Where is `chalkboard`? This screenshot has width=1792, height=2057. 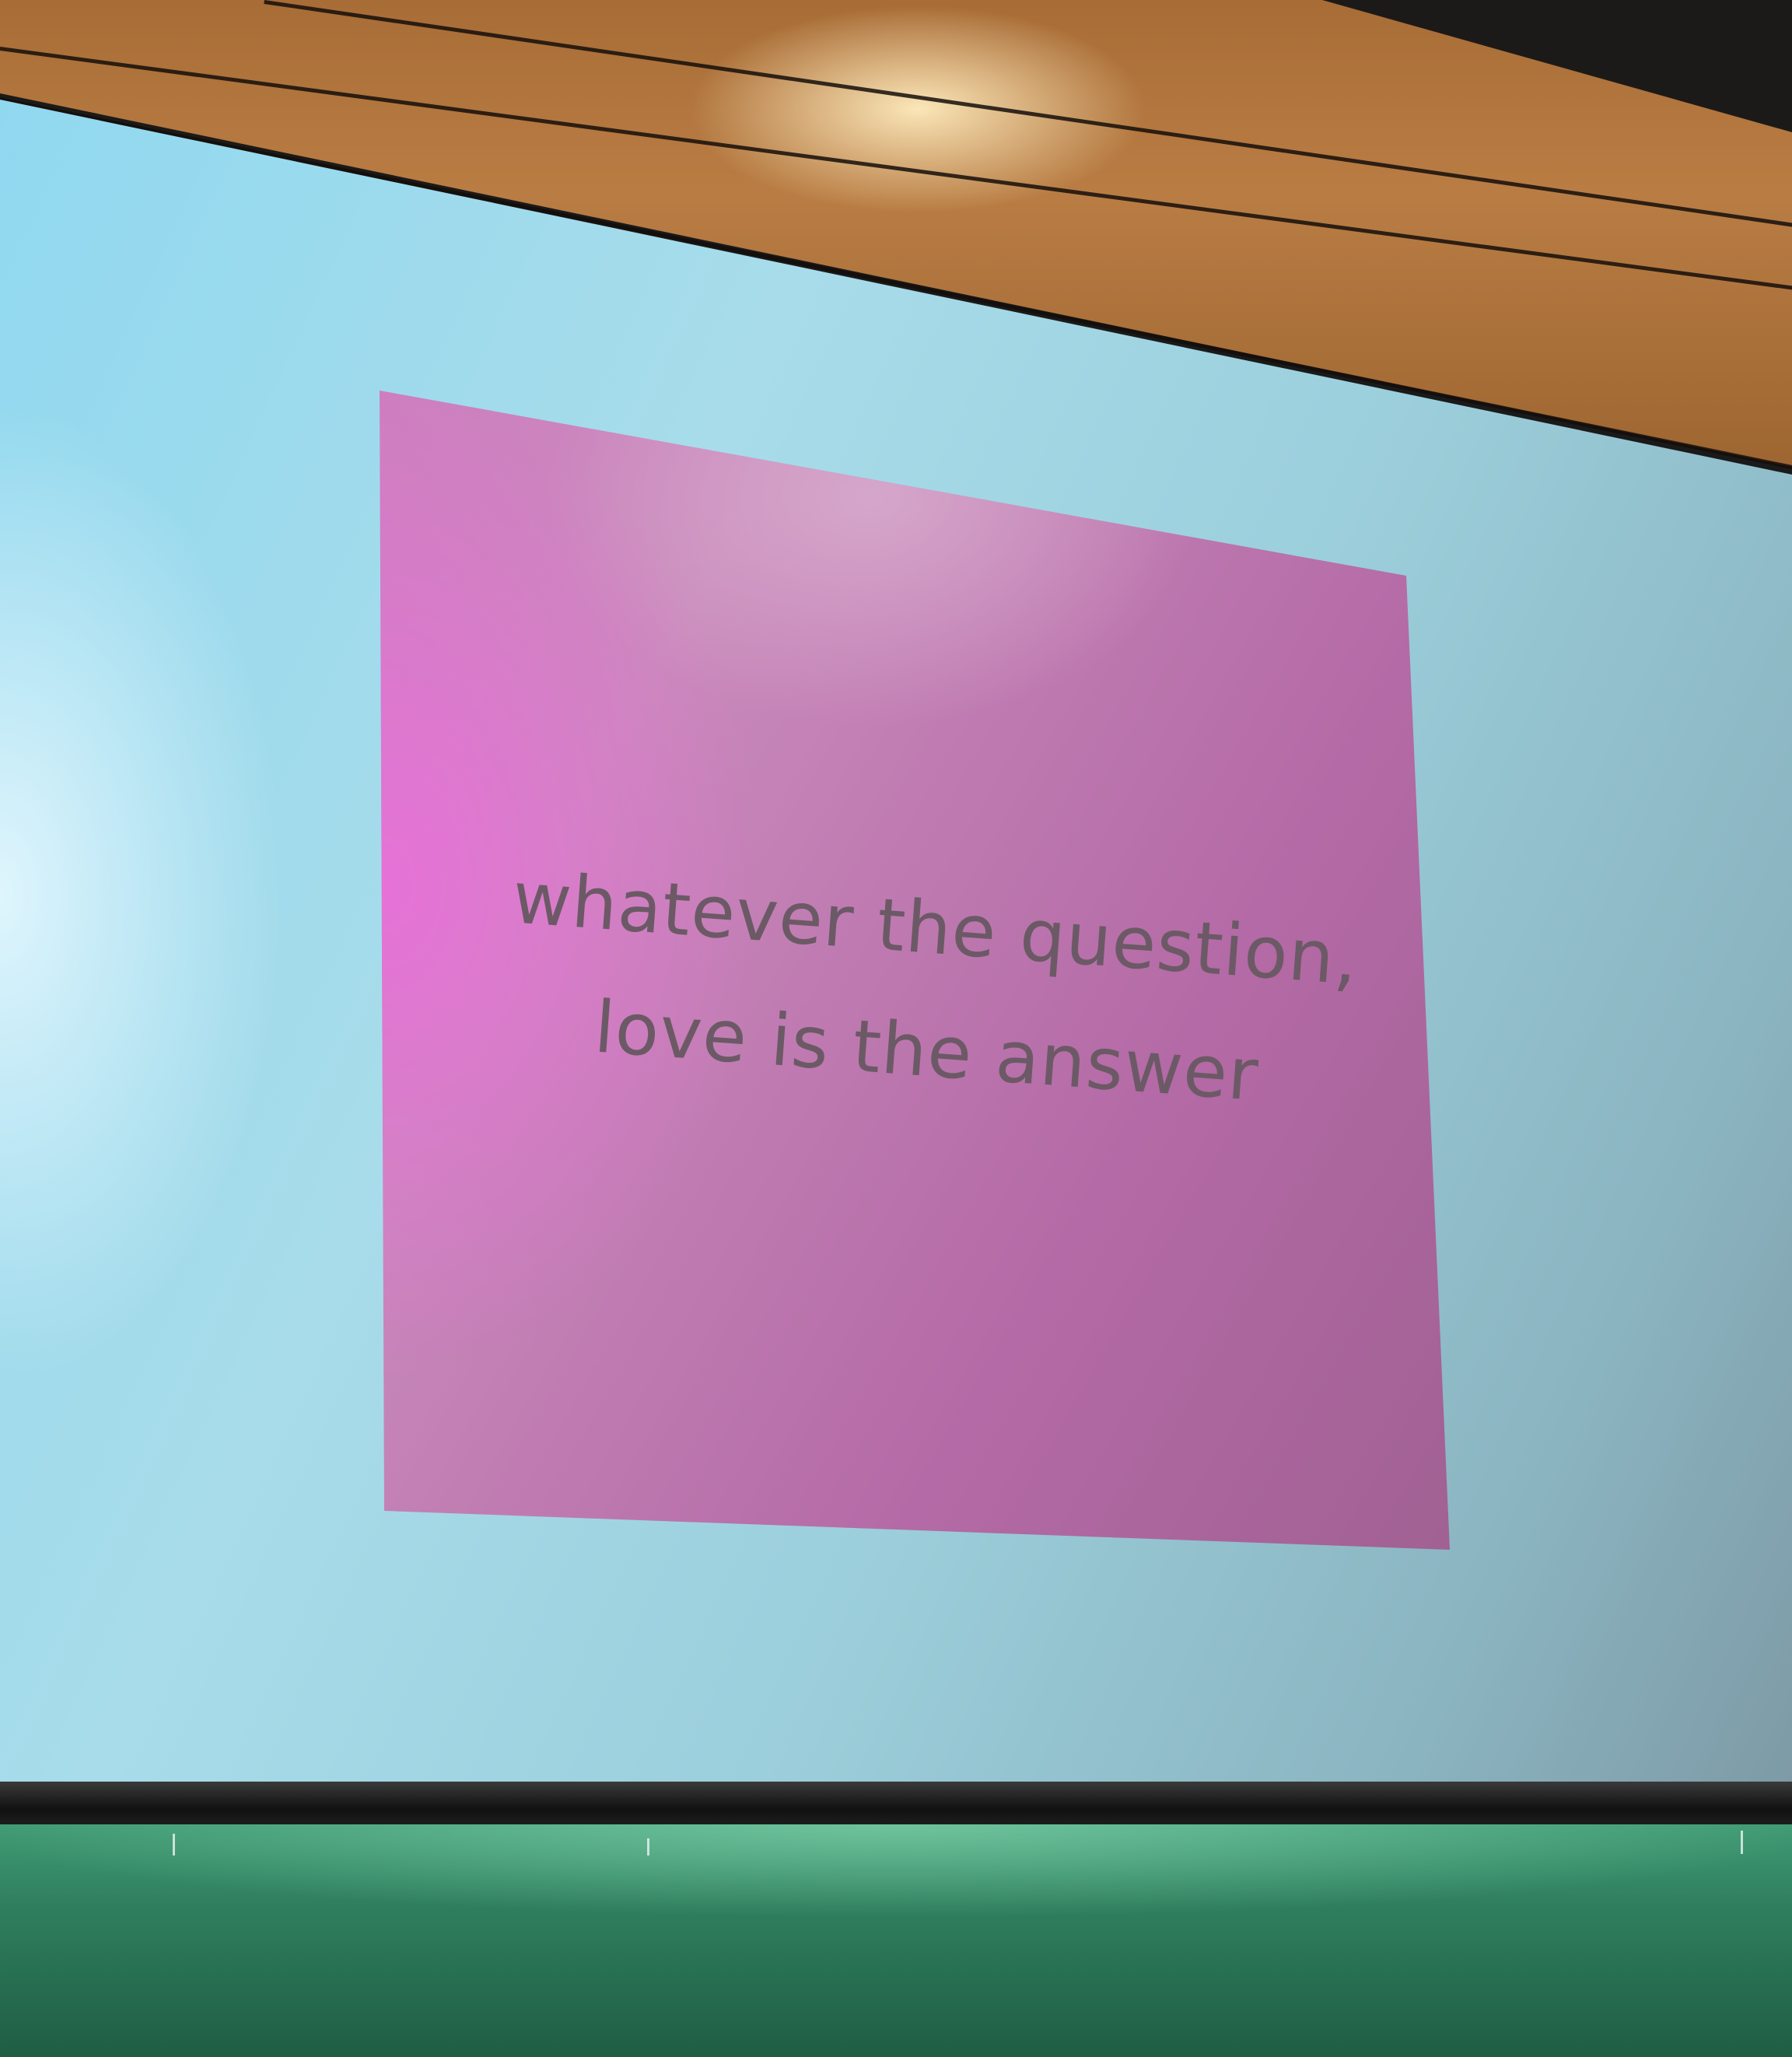
chalkboard is located at coordinates (896, 1940).